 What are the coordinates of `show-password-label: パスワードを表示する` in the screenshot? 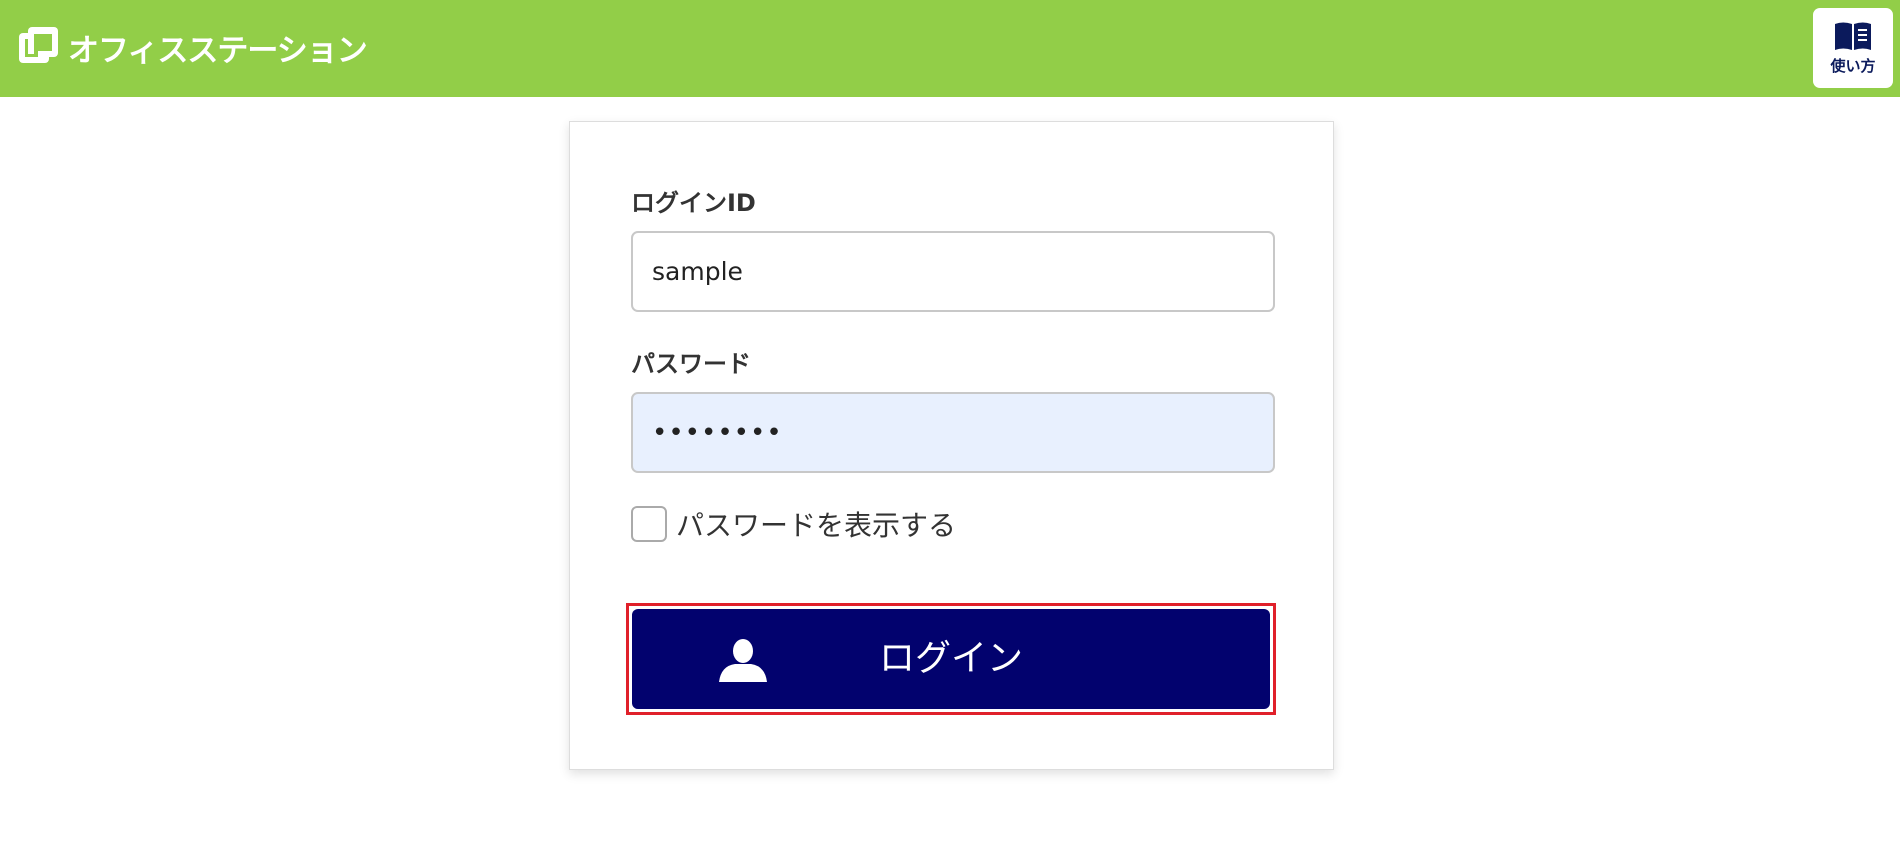 It's located at (816, 524).